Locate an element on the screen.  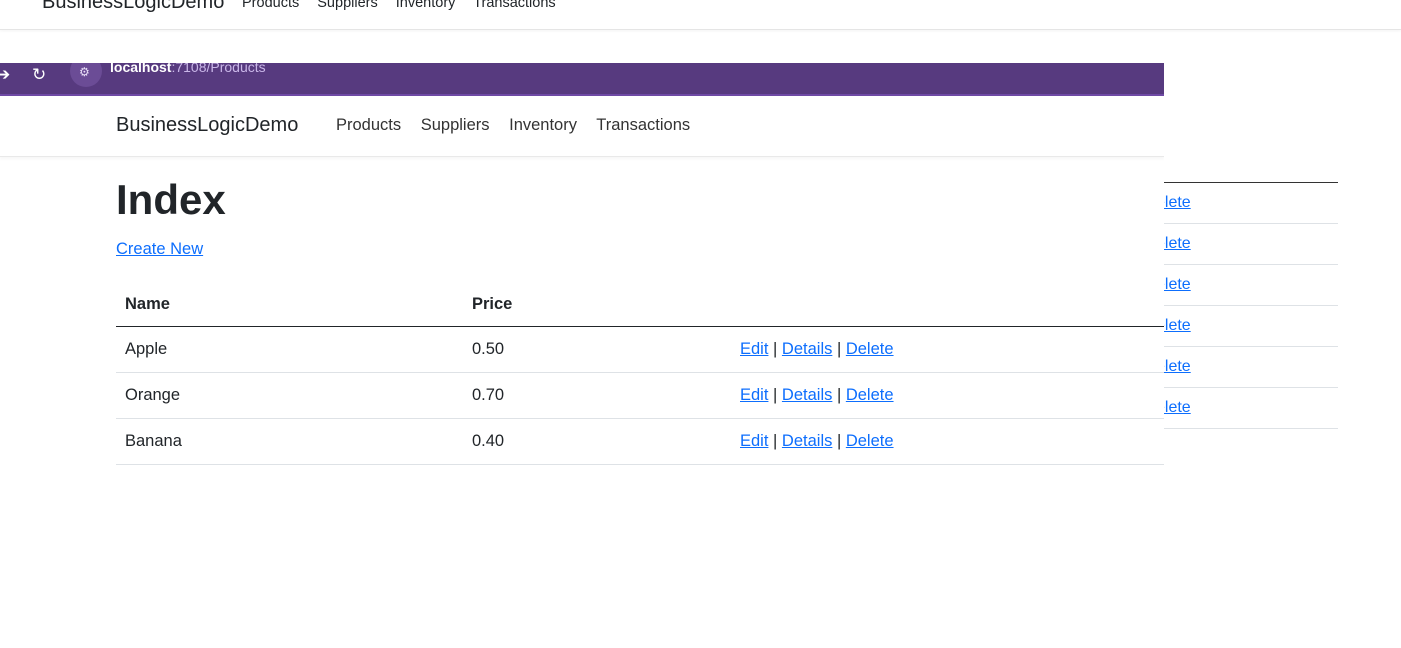
nav-link-suppliers: Suppliers is located at coordinates (455, 125).